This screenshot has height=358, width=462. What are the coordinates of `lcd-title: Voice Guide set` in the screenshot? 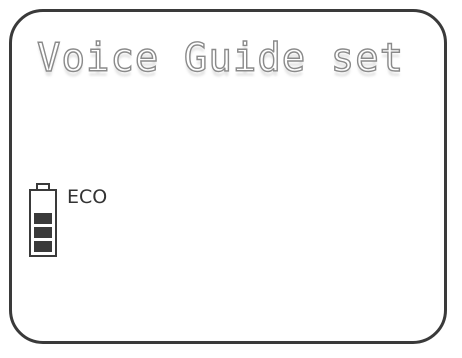 It's located at (220, 58).